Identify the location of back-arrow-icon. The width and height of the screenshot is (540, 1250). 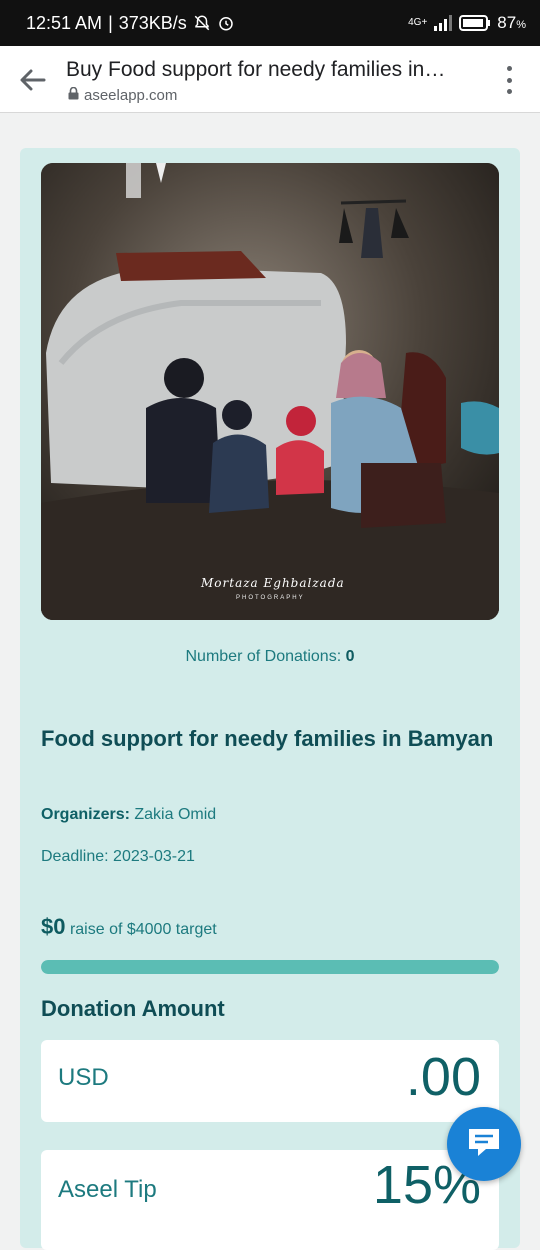
(33, 80).